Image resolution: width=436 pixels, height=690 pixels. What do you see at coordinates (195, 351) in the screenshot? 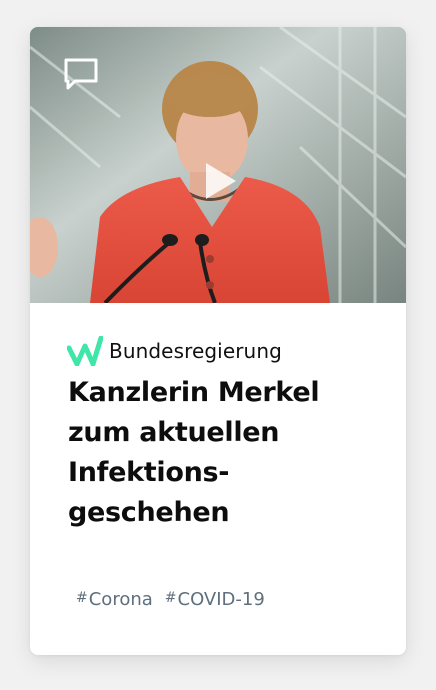
I see `source-name: Bundesregierung` at bounding box center [195, 351].